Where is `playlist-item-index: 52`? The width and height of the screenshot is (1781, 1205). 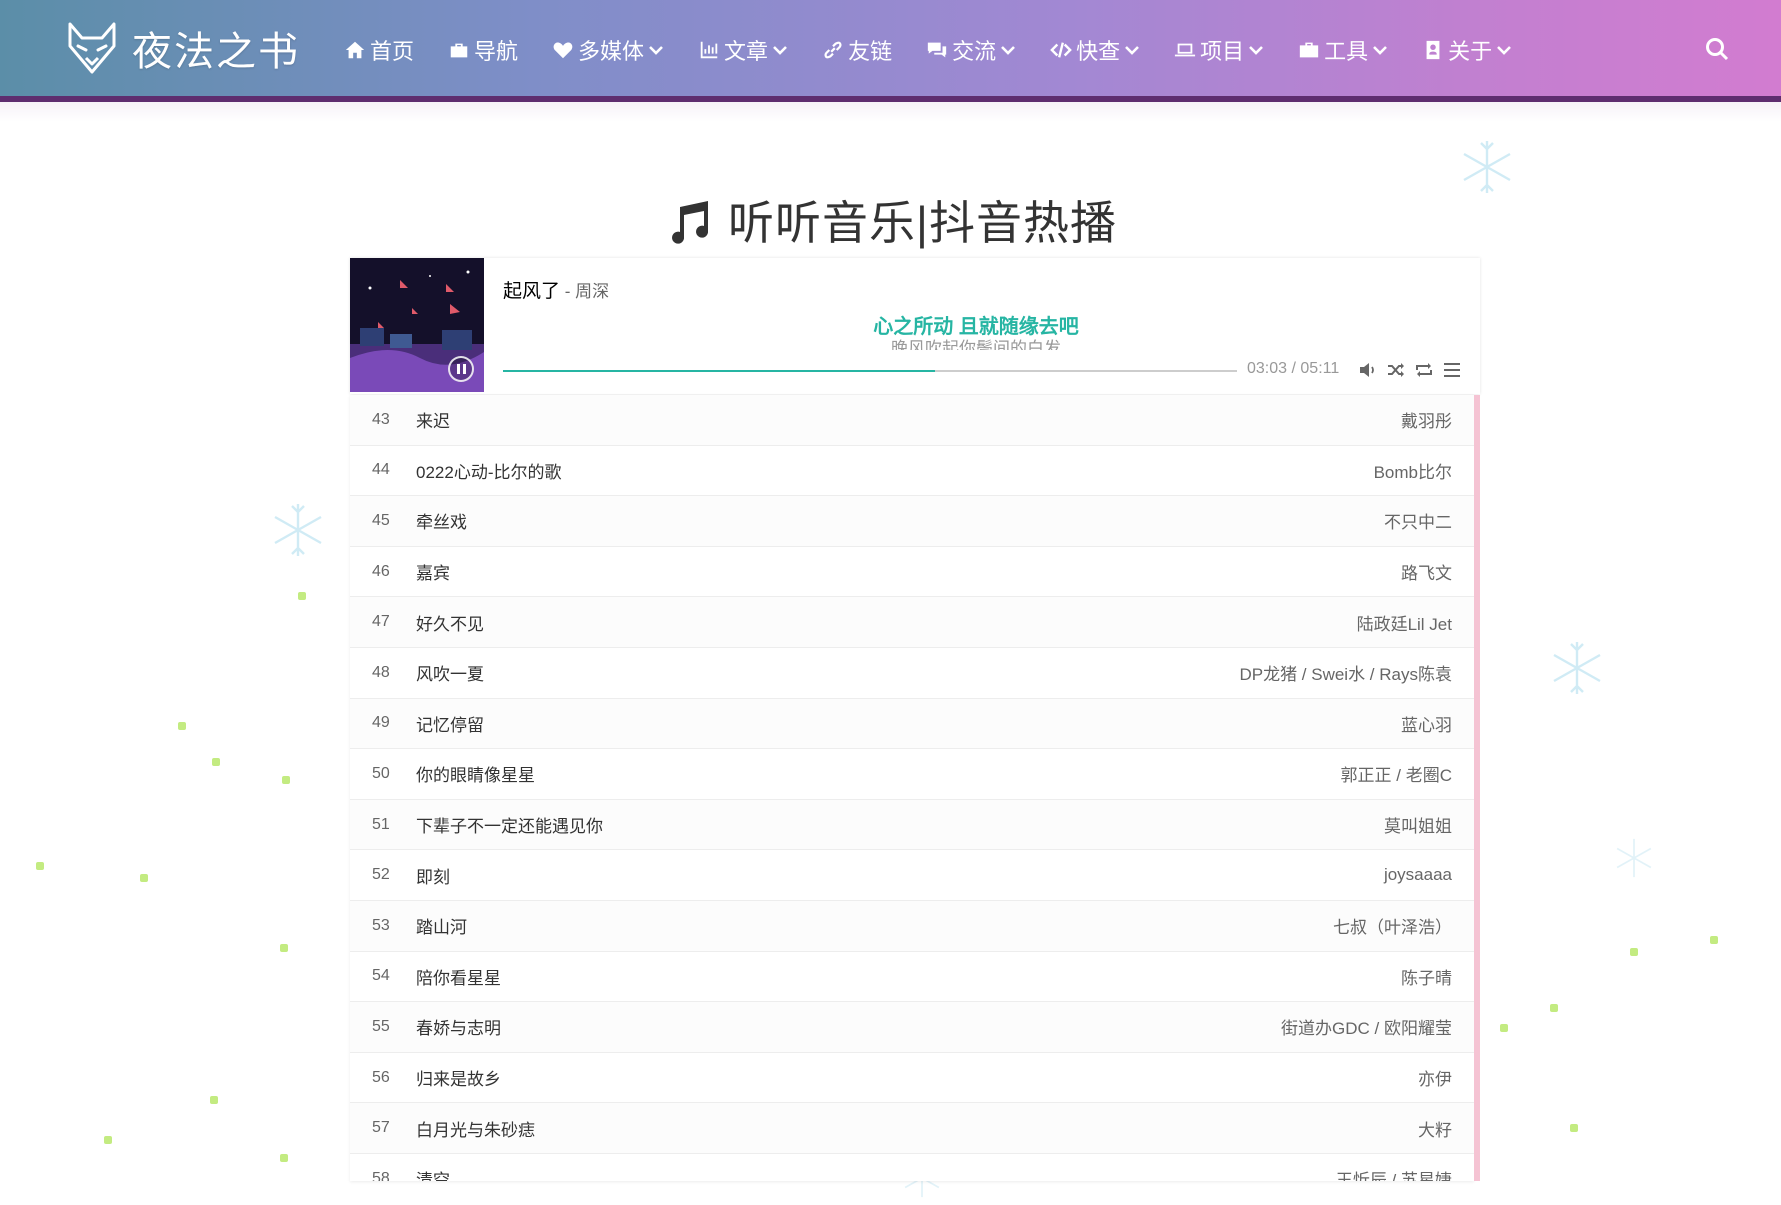 playlist-item-index: 52 is located at coordinates (381, 875).